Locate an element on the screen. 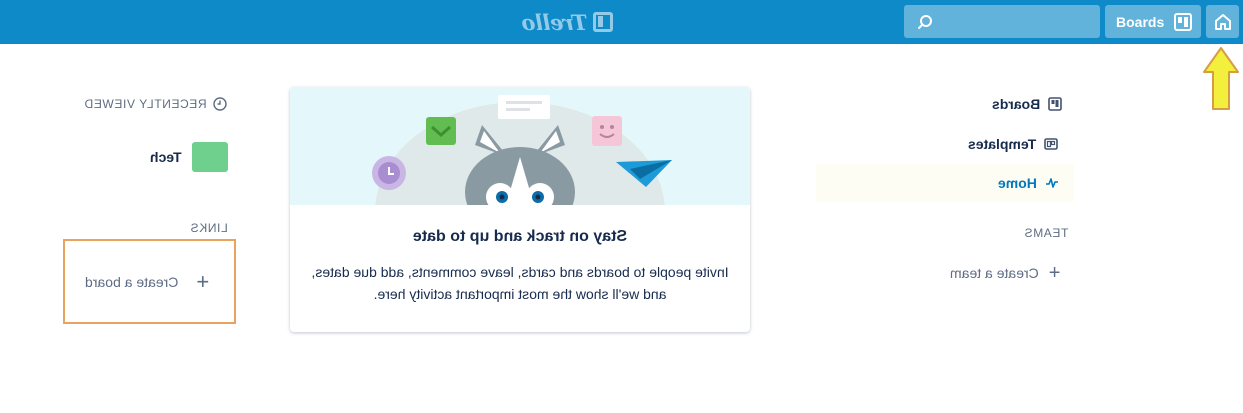  template-icon is located at coordinates (1051, 144).